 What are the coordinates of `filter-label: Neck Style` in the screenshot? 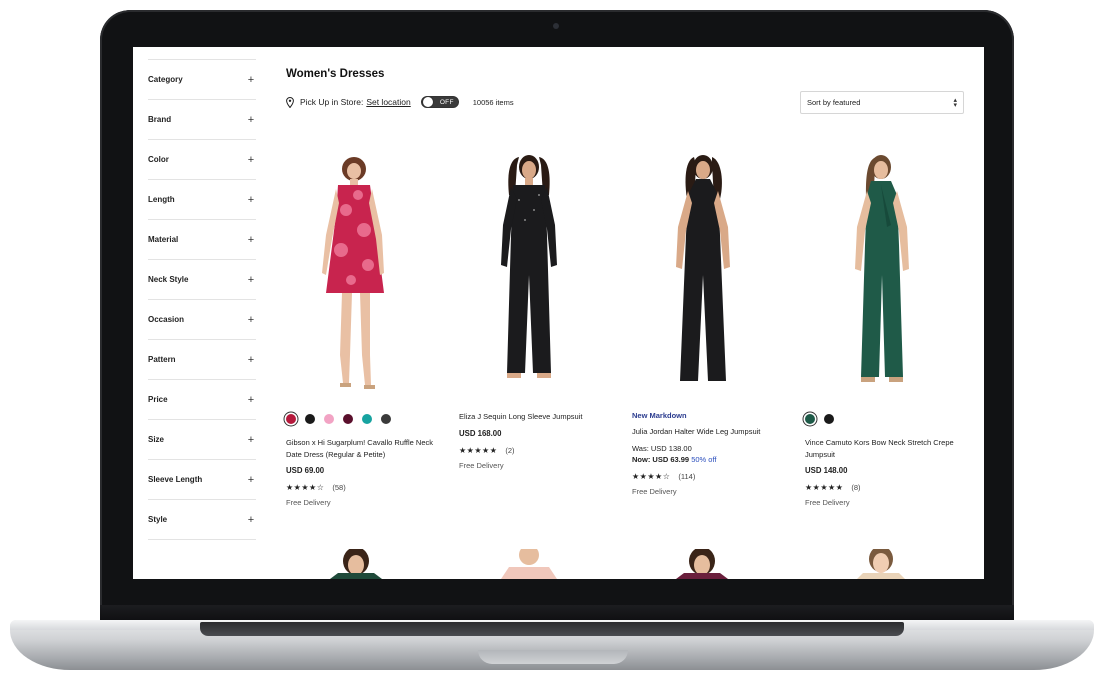 It's located at (168, 279).